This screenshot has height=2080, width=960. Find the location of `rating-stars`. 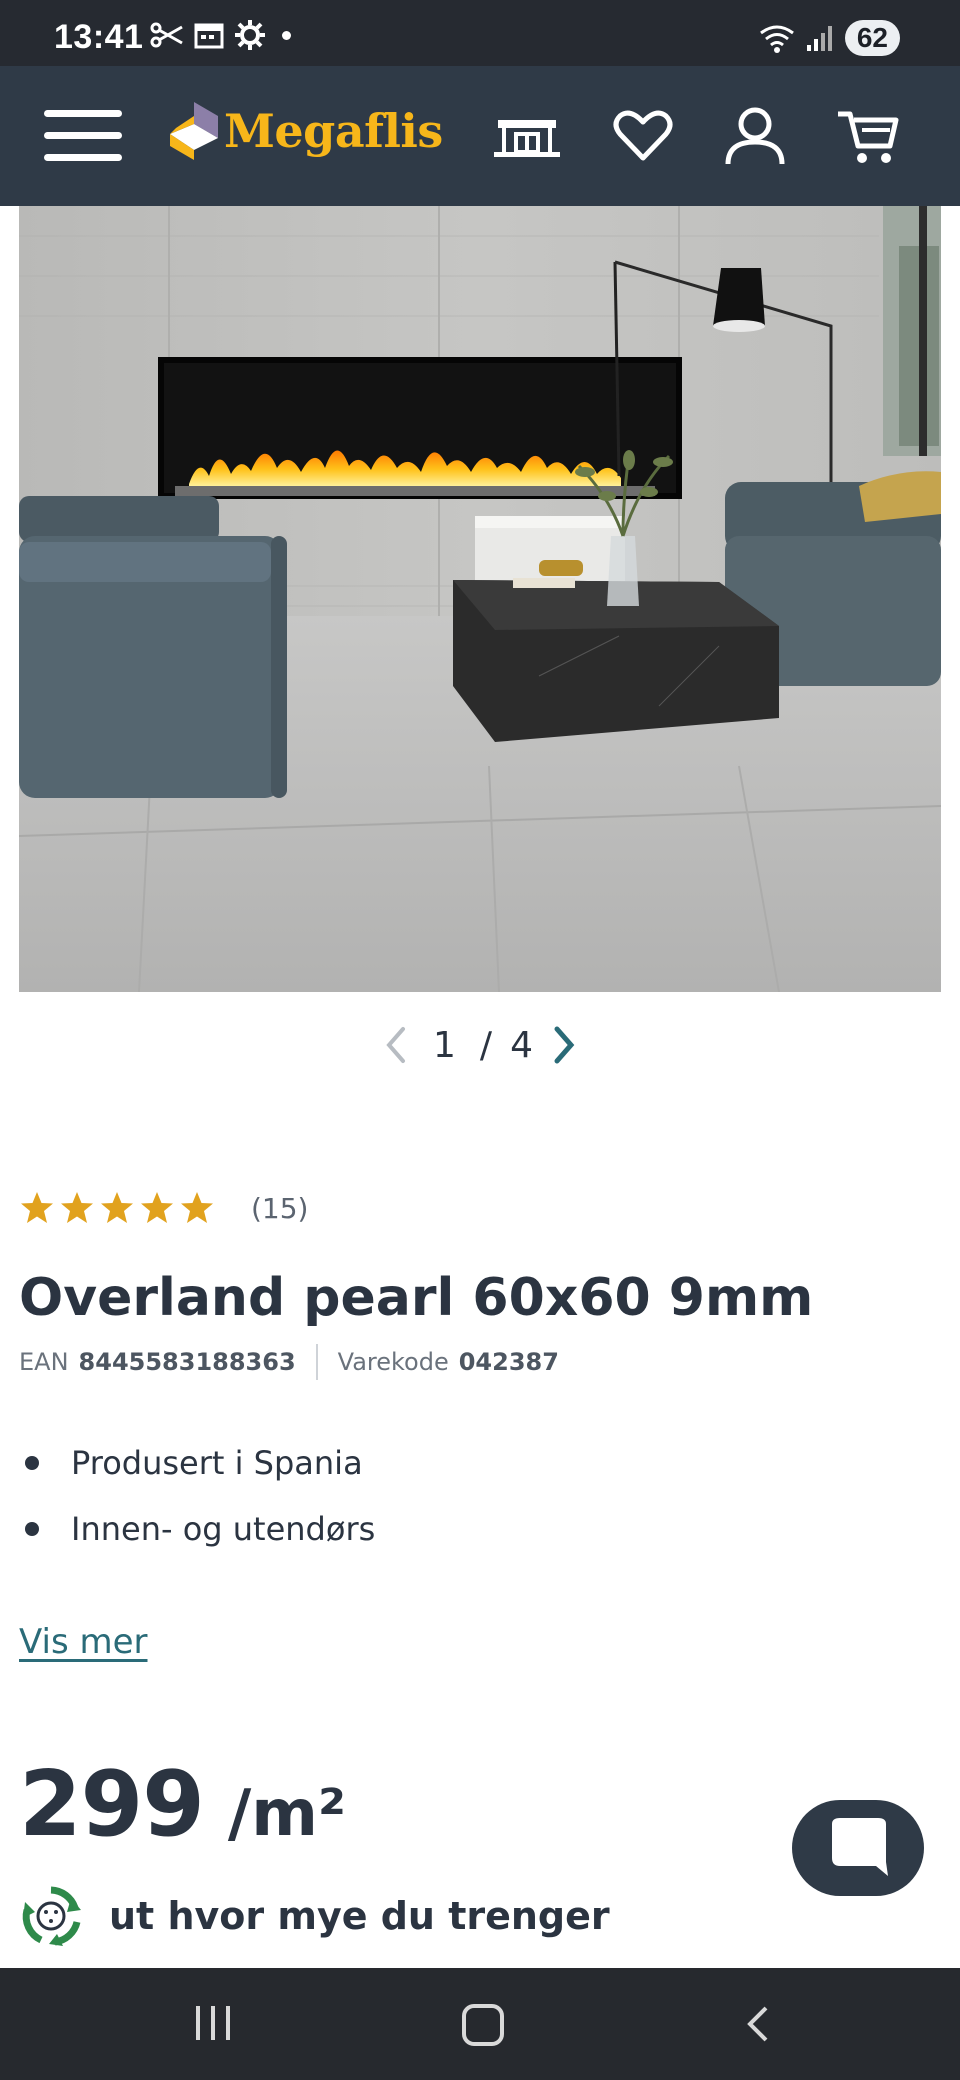

rating-stars is located at coordinates (117, 1208).